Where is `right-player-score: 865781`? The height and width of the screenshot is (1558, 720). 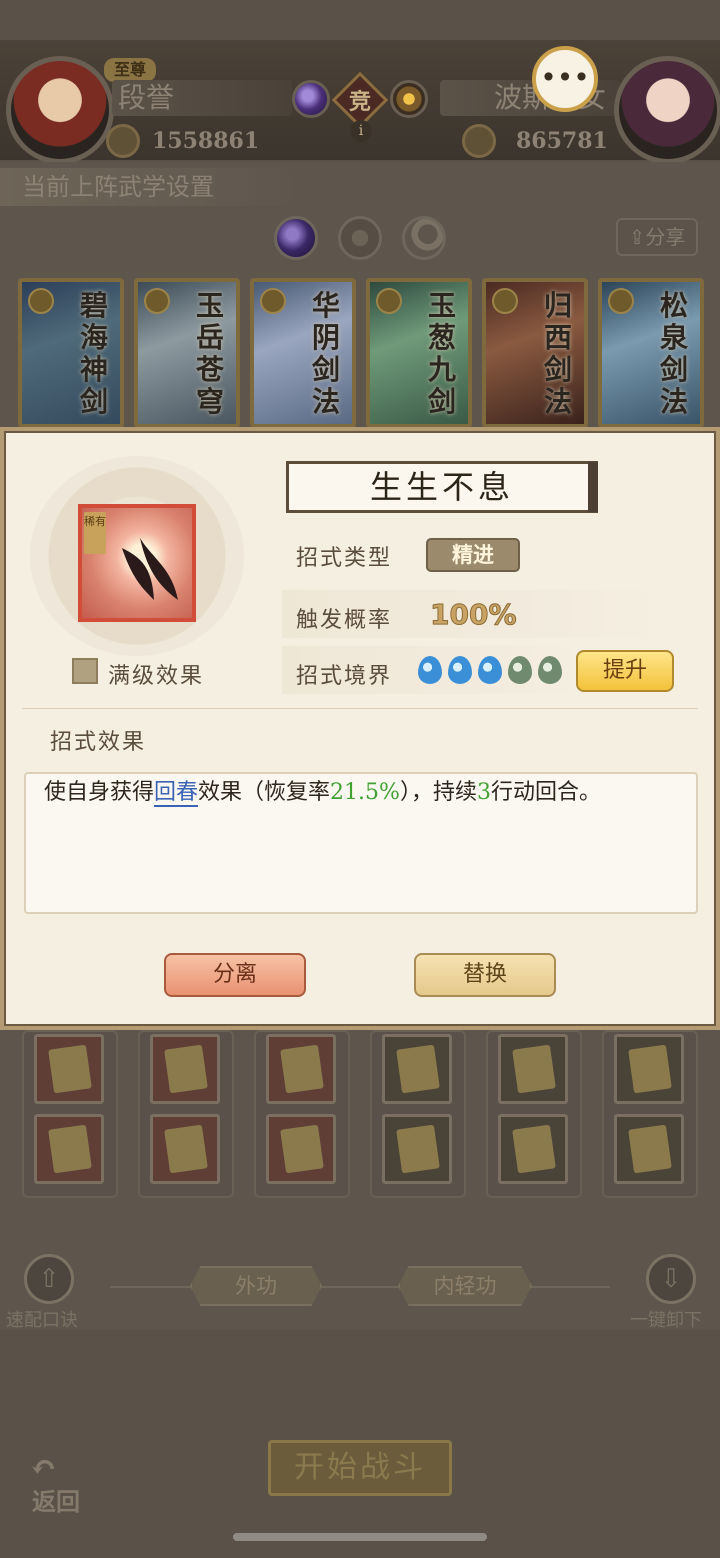 right-player-score: 865781 is located at coordinates (562, 141).